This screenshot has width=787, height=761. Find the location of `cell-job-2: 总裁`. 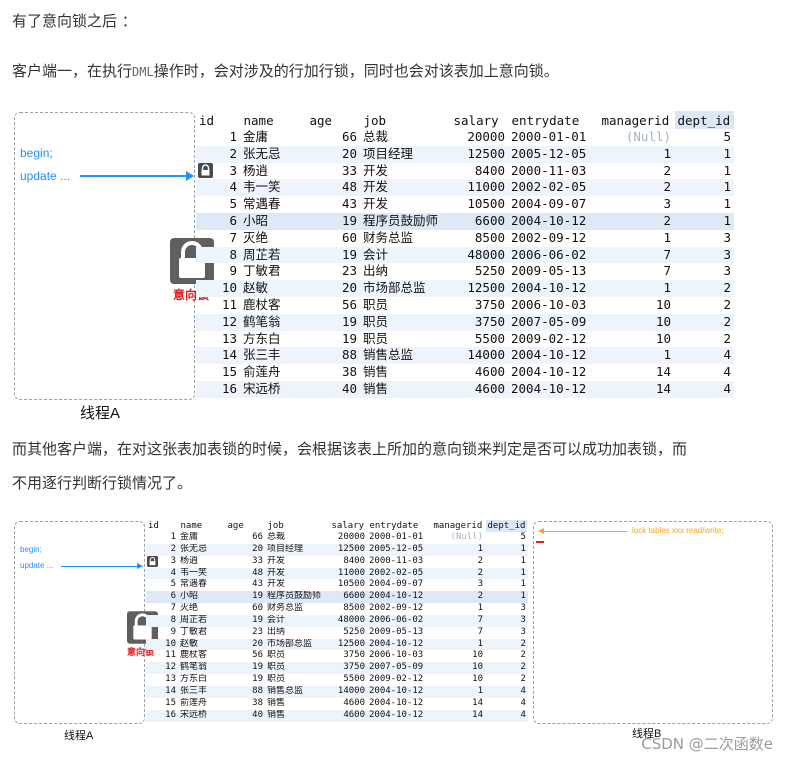

cell-job-2: 总裁 is located at coordinates (297, 538).